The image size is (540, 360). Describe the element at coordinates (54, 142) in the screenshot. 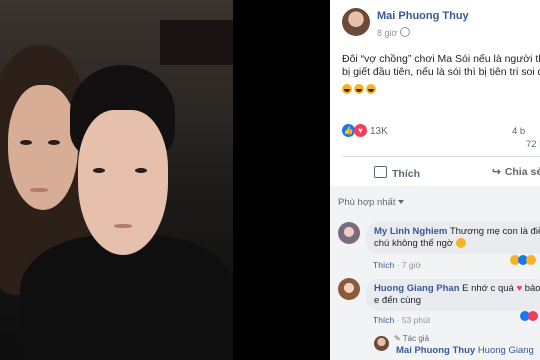

I see `woman-eye-right` at that location.